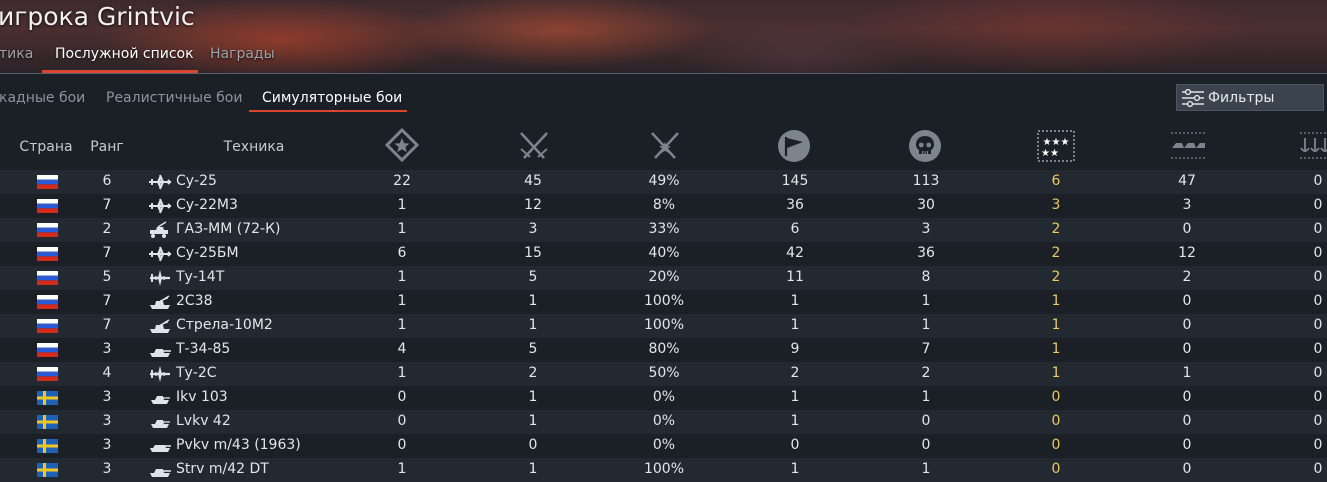 The image size is (1327, 482). I want to click on filters-label: Фильтры, so click(1241, 98).